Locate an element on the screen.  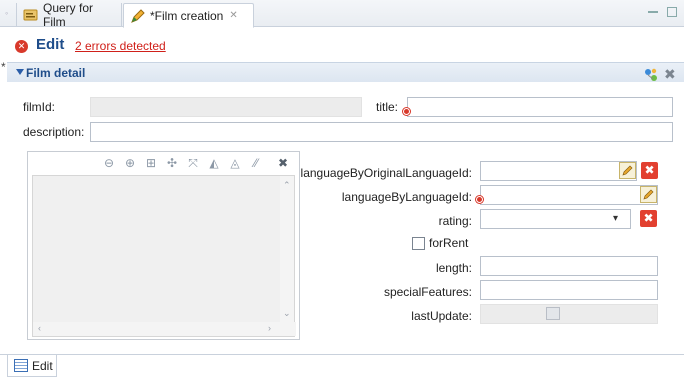
language-original-field is located at coordinates (558, 171).